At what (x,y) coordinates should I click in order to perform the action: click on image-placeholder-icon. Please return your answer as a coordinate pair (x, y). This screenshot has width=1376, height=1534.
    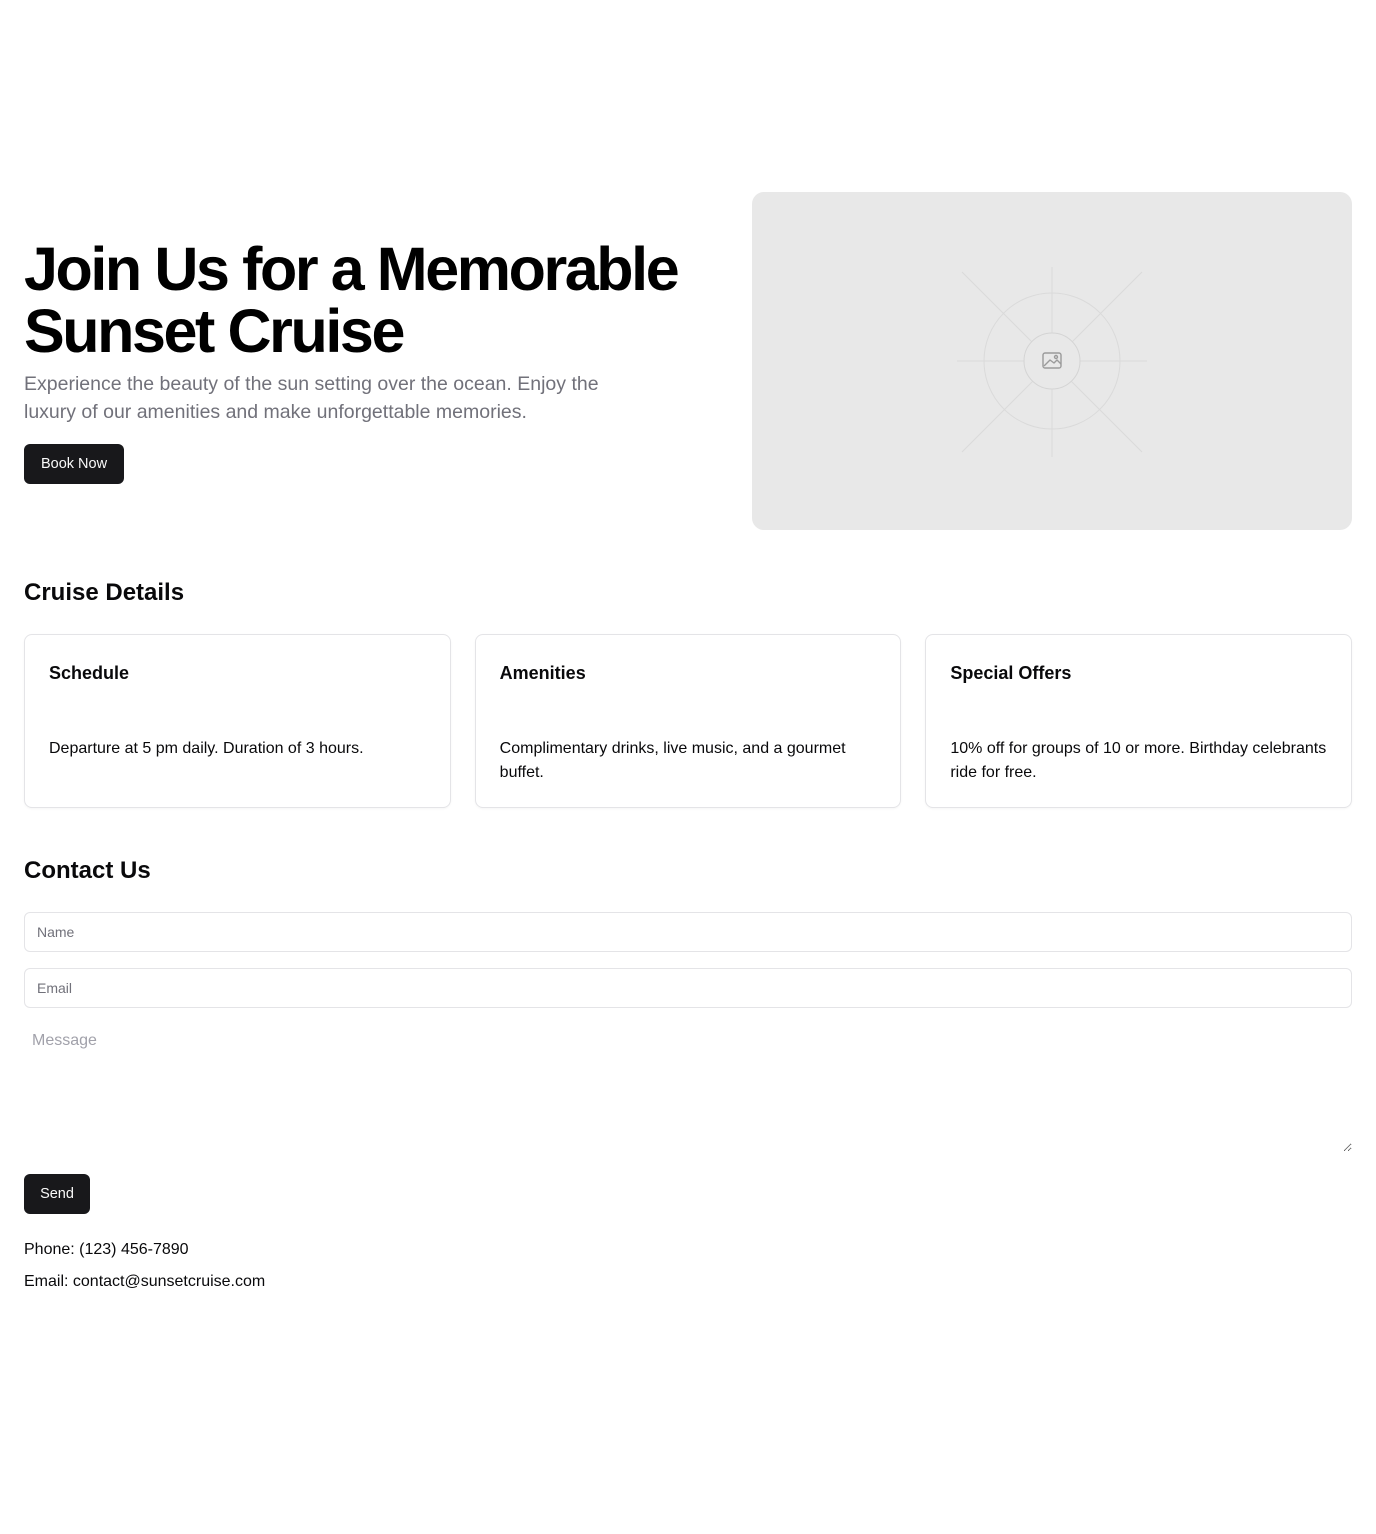
    Looking at the image, I should click on (1052, 362).